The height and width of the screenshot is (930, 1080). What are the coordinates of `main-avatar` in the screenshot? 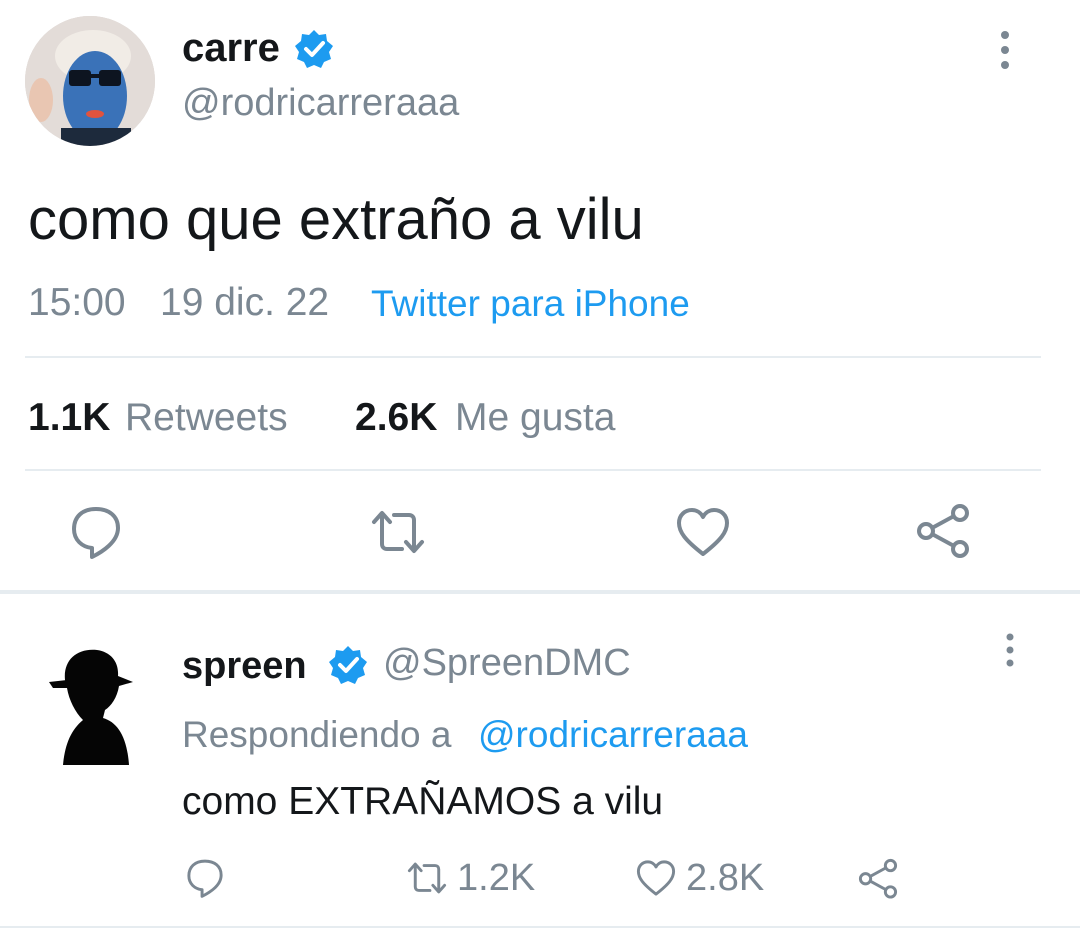 It's located at (90, 81).